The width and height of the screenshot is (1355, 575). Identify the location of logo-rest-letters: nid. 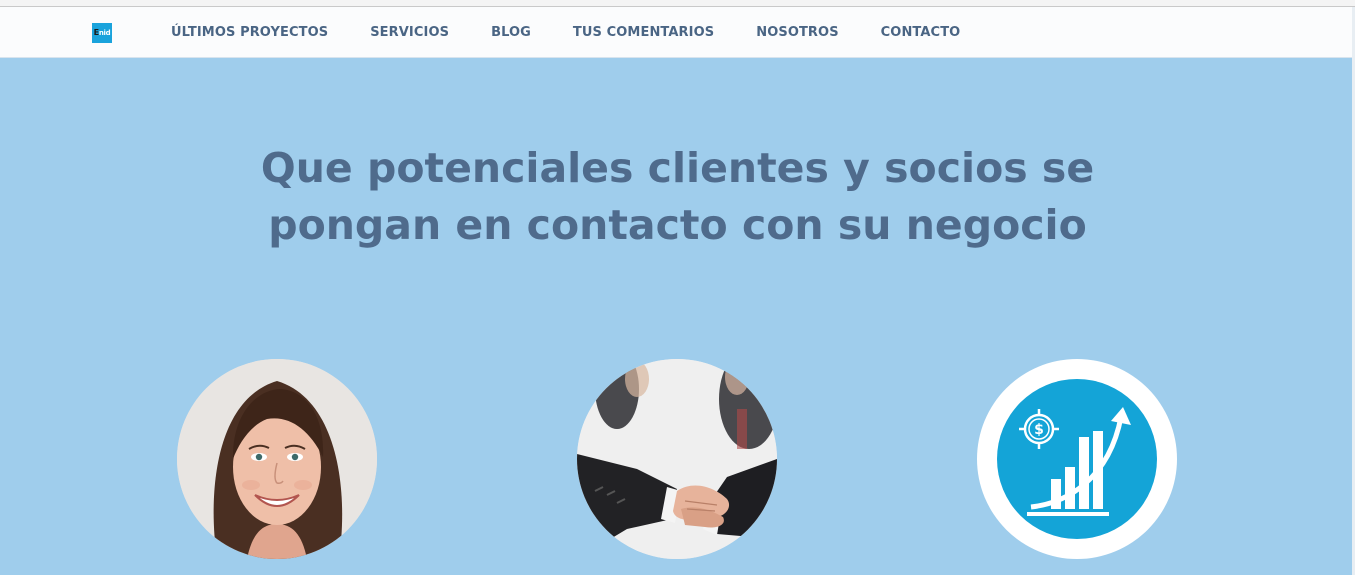
(104, 32).